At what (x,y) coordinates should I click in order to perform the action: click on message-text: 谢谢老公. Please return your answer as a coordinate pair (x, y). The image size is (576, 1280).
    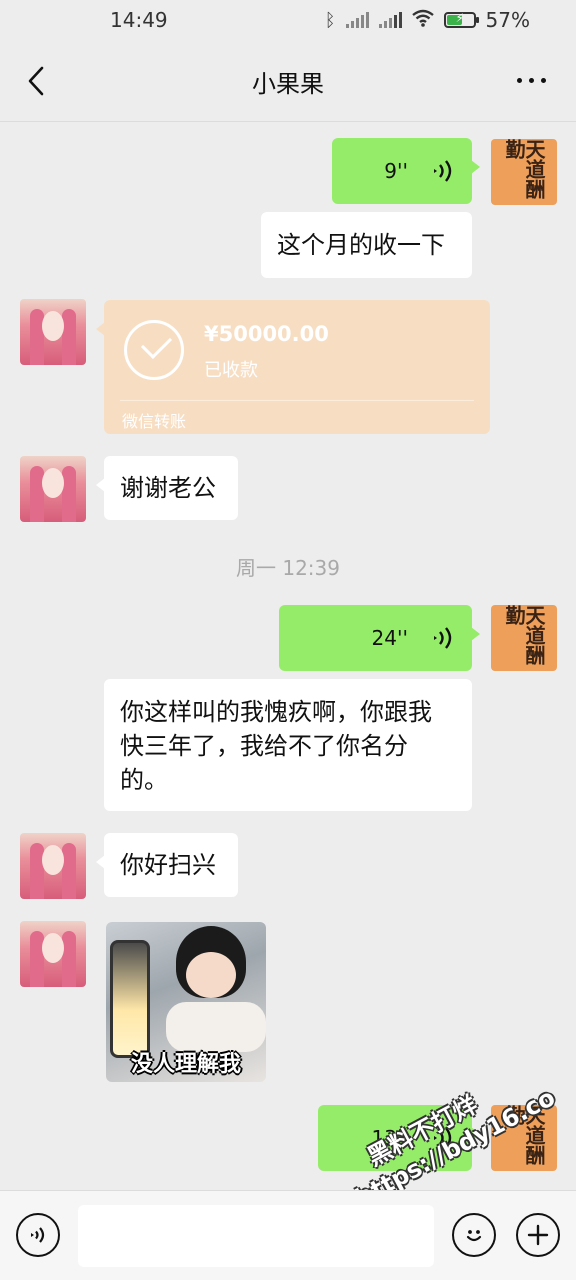
    Looking at the image, I should click on (168, 488).